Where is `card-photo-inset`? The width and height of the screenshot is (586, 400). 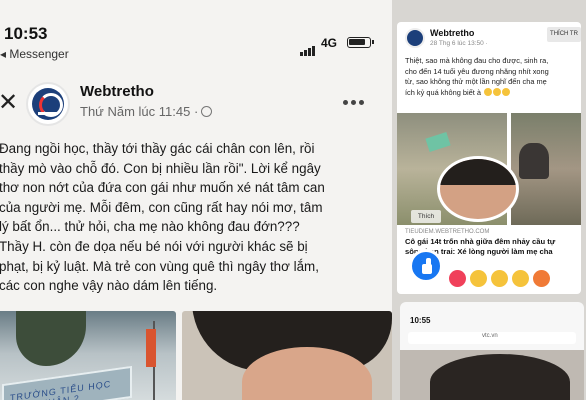 card-photo-inset is located at coordinates (478, 189).